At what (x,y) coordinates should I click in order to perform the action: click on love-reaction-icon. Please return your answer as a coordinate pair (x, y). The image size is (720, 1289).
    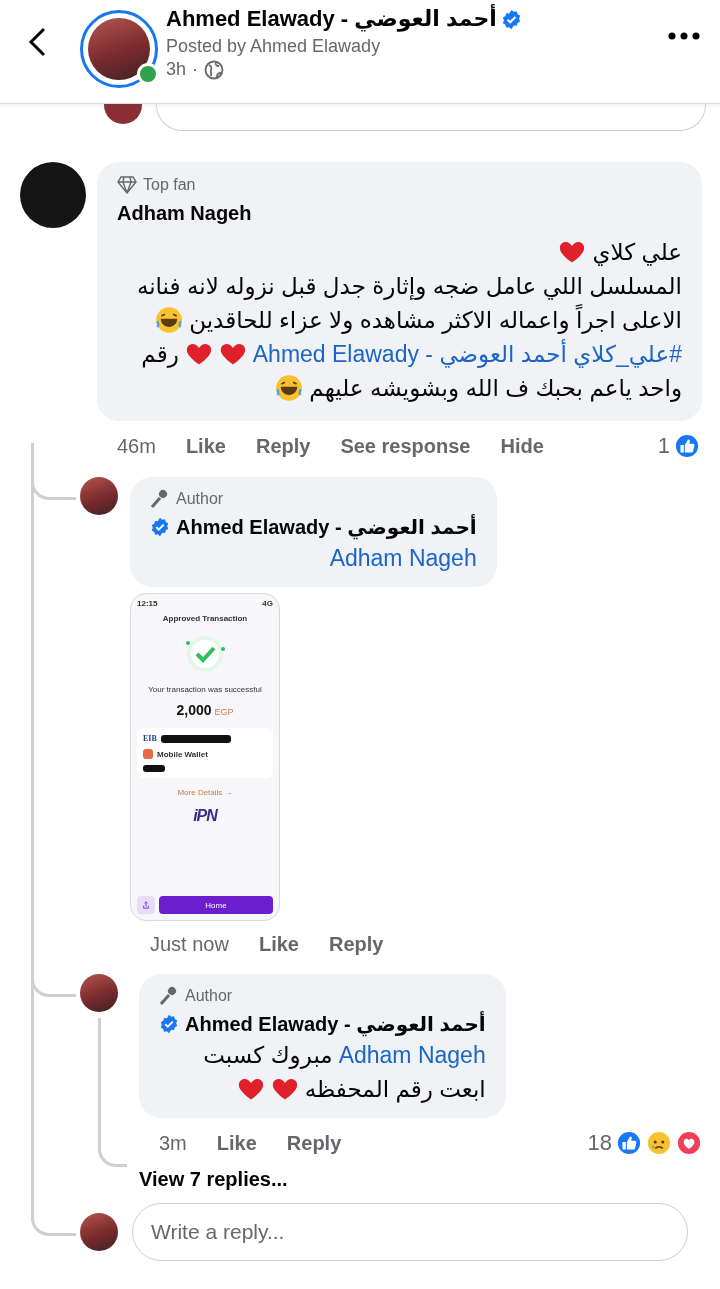
    Looking at the image, I should click on (689, 1143).